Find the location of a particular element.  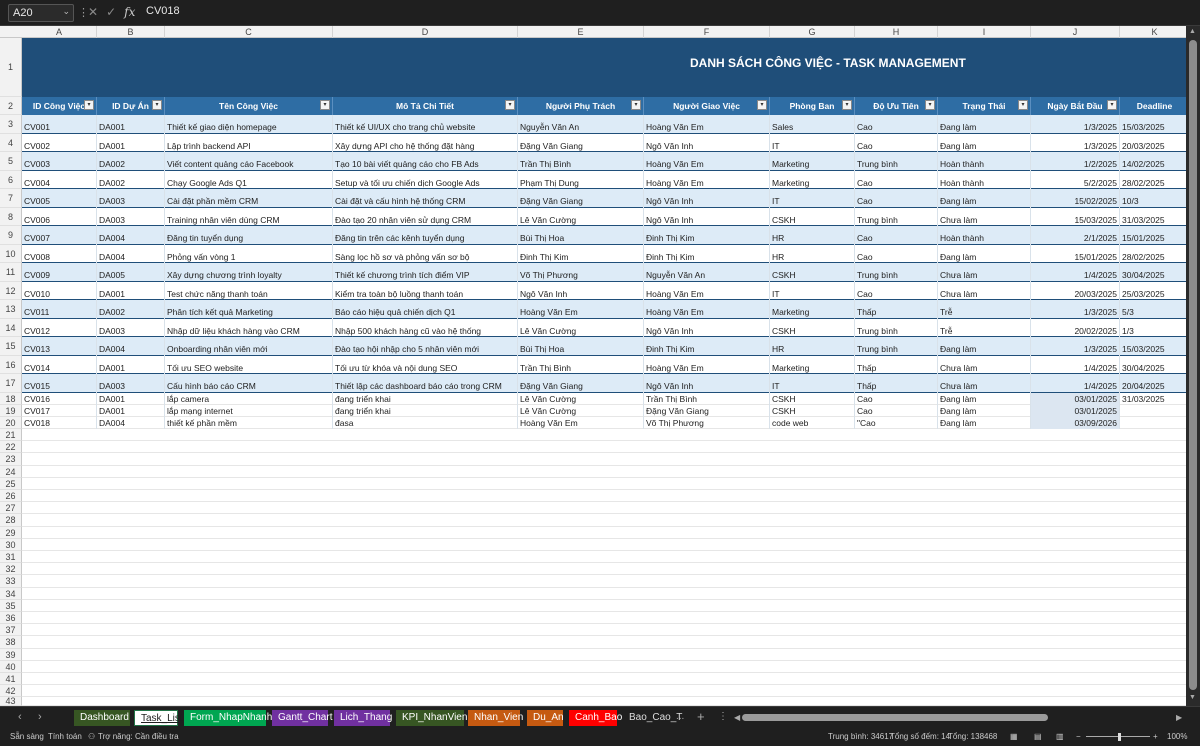

column-header-f: F is located at coordinates (707, 32).